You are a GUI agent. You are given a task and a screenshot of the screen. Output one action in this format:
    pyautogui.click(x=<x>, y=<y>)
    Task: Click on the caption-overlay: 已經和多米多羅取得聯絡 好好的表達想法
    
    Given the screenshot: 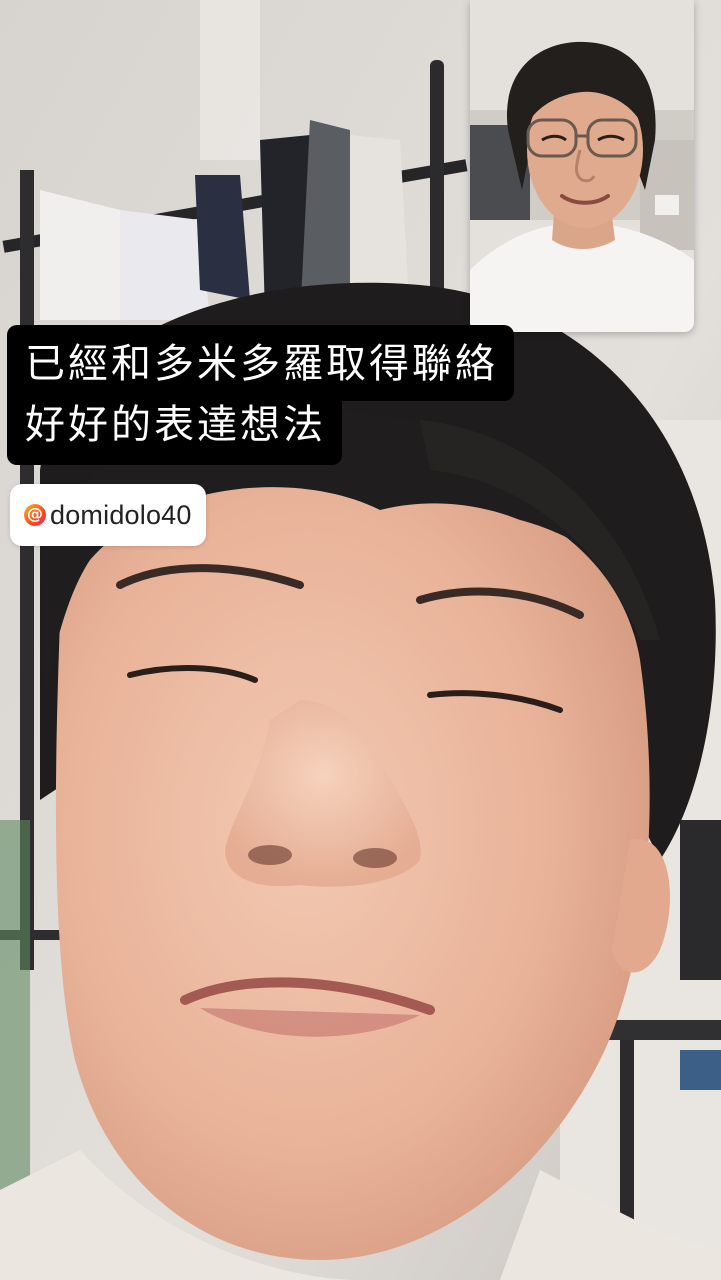 What is the action you would take?
    pyautogui.click(x=260, y=395)
    